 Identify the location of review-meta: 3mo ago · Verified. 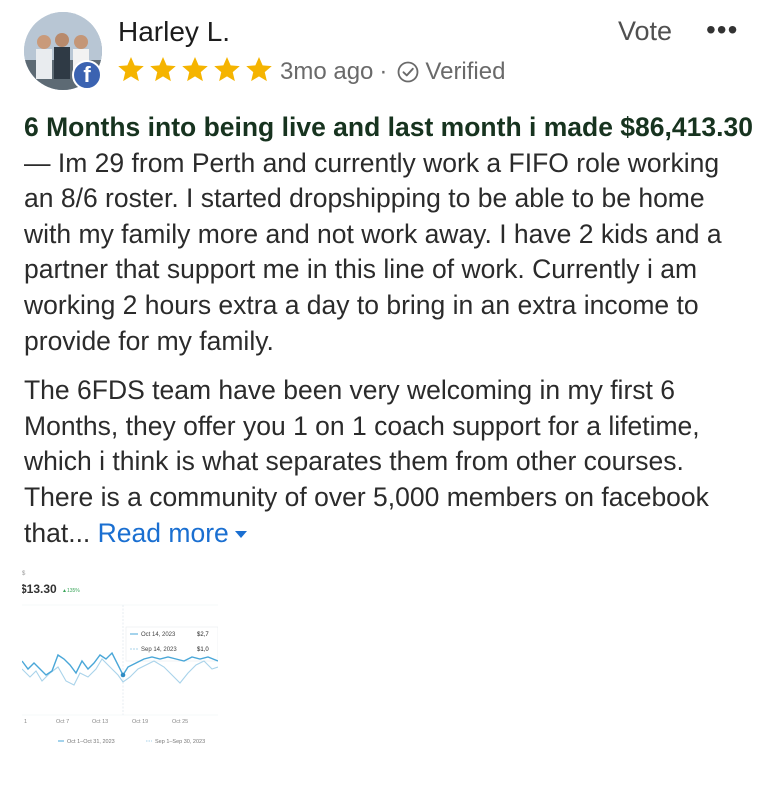
(392, 72).